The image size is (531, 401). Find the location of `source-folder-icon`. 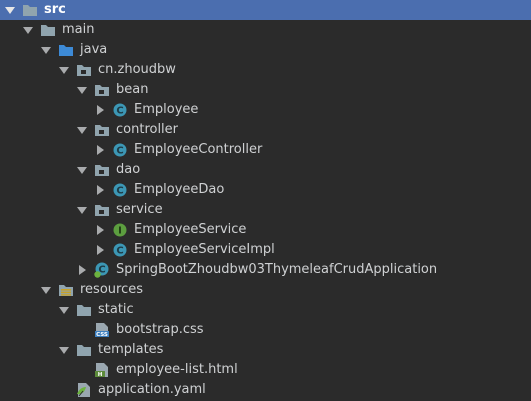

source-folder-icon is located at coordinates (66, 50).